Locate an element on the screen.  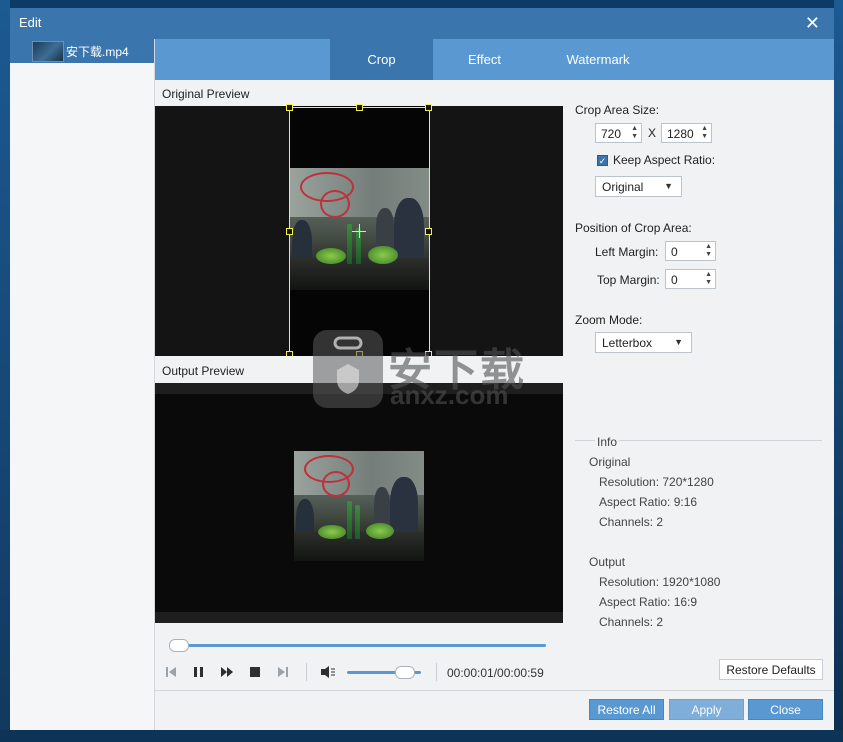
crop-handle-left is located at coordinates (289, 231).